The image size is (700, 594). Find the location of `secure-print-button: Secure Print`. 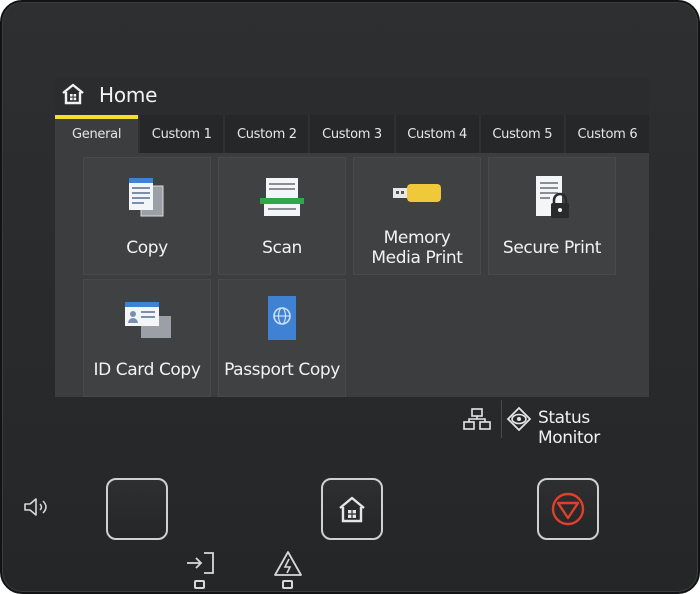

secure-print-button: Secure Print is located at coordinates (552, 216).